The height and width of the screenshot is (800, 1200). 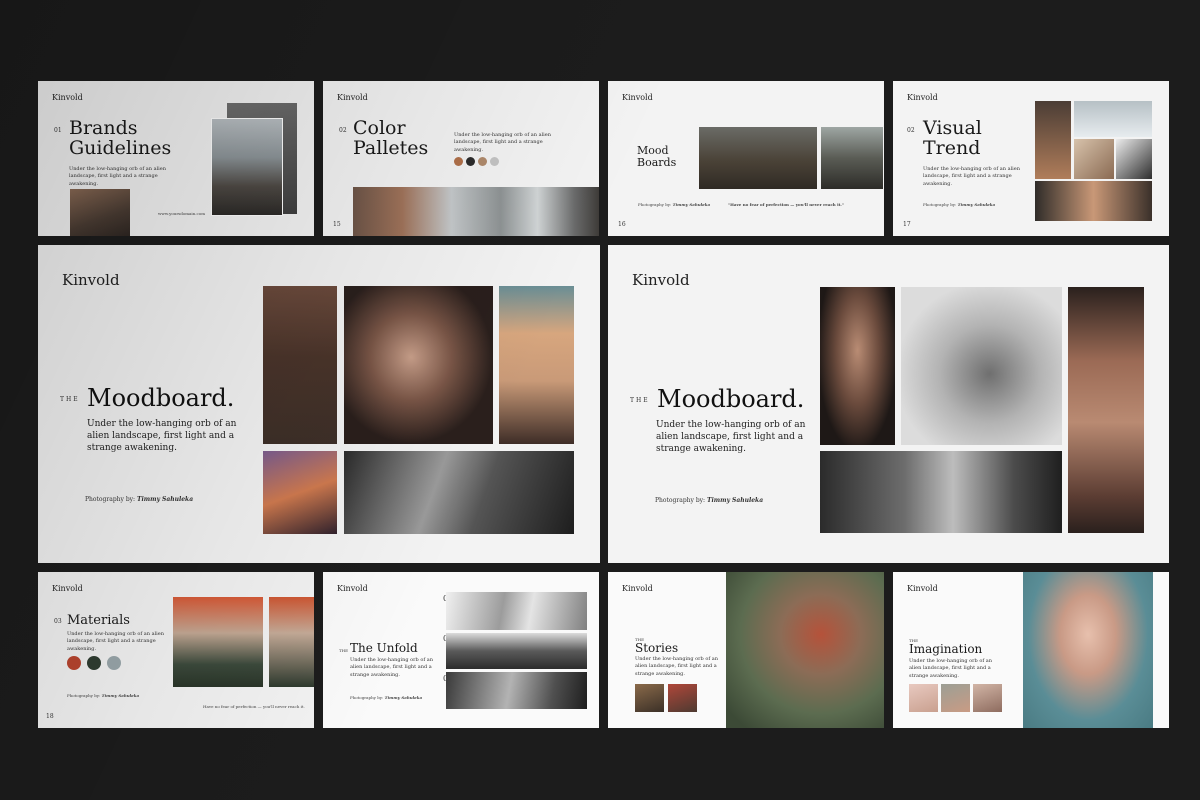 What do you see at coordinates (516, 611) in the screenshot?
I see `unfold-item-1-photo` at bounding box center [516, 611].